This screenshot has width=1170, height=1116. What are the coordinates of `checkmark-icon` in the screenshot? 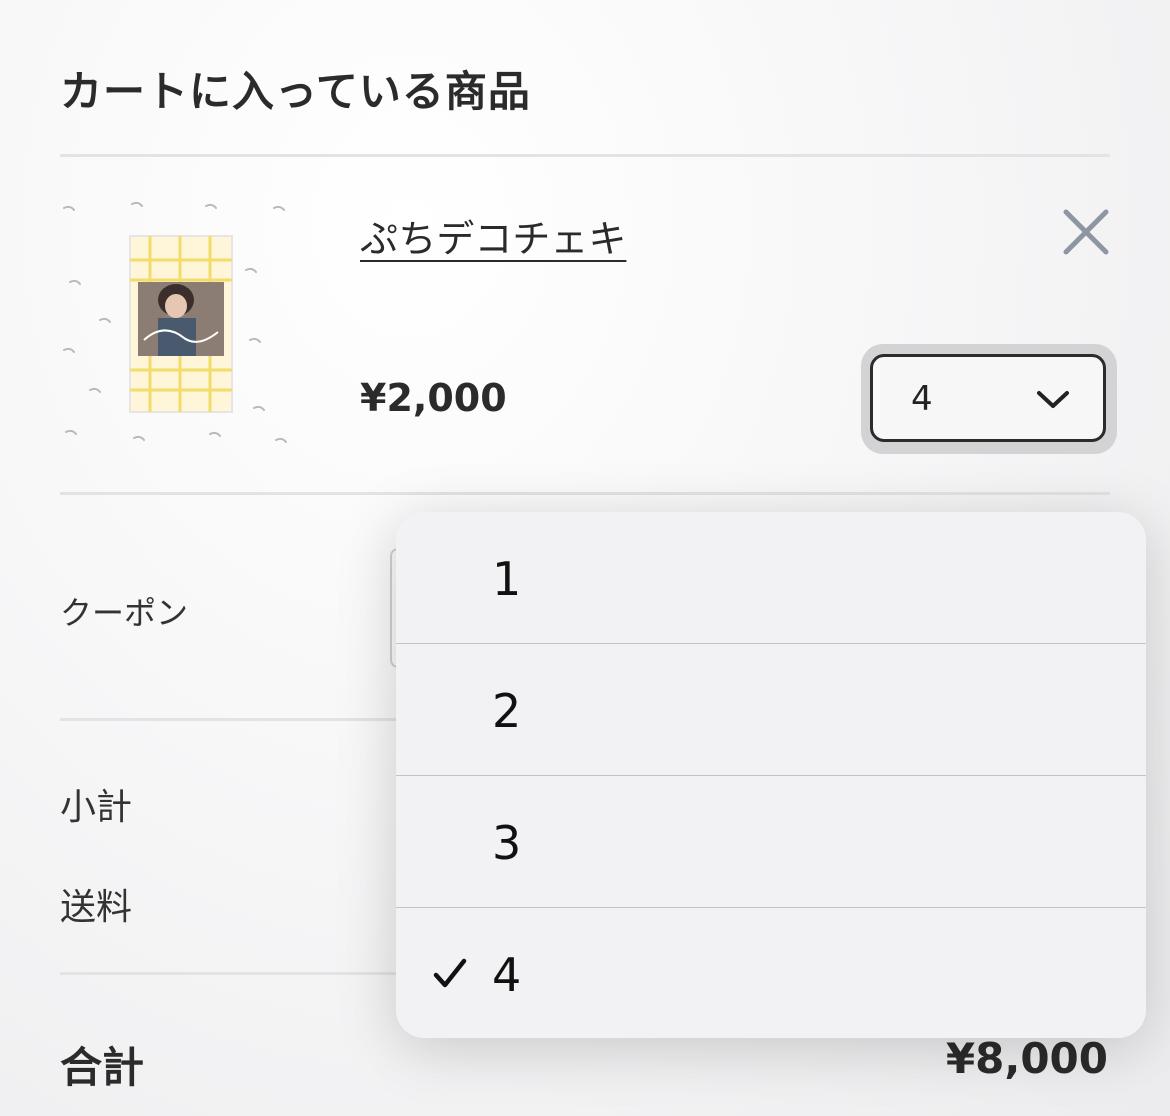 It's located at (450, 973).